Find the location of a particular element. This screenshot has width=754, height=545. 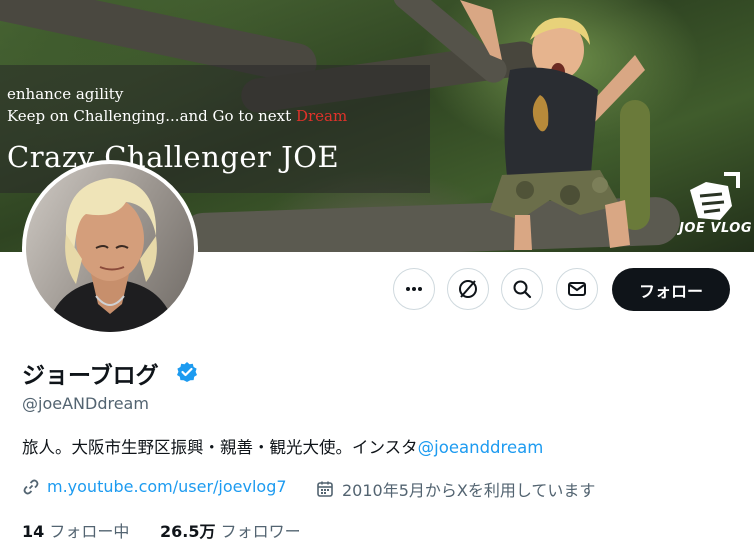

avatar-image is located at coordinates (110, 248).